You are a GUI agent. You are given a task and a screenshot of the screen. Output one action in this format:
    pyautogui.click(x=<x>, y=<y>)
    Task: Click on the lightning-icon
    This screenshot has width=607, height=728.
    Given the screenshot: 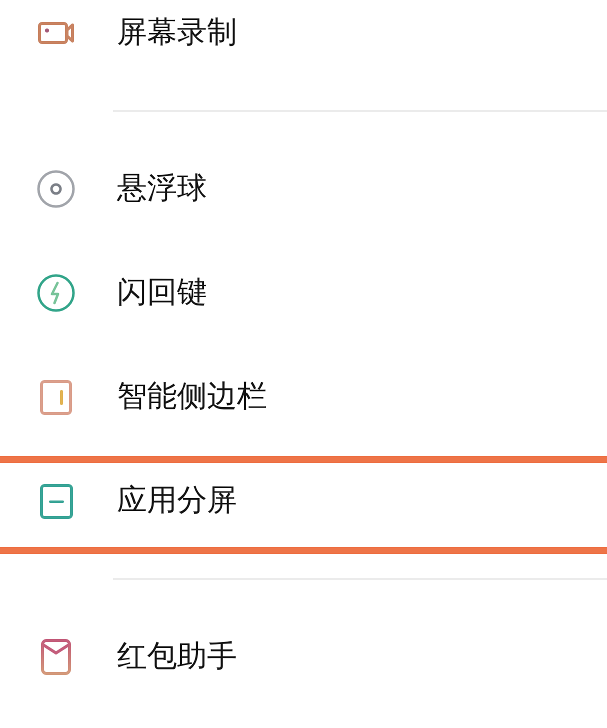 What is the action you would take?
    pyautogui.click(x=56, y=293)
    